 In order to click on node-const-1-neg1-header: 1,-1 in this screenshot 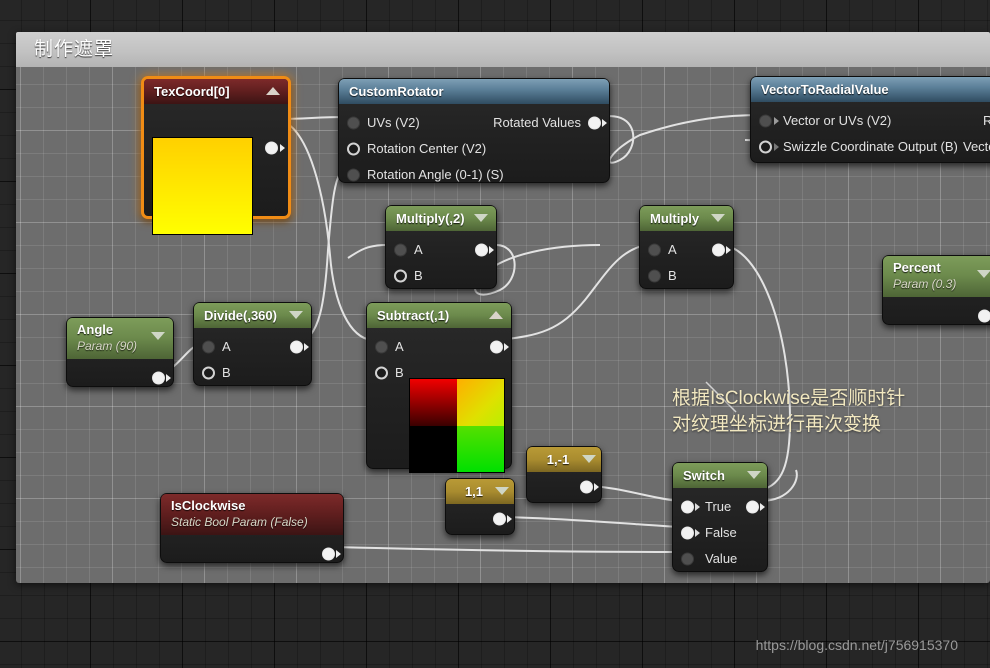, I will do `click(564, 459)`.